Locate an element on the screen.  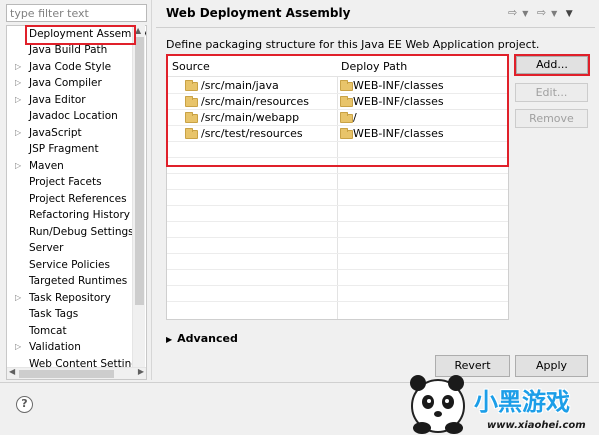
tree-item-maven: ▷ Maven is located at coordinates (72, 166).